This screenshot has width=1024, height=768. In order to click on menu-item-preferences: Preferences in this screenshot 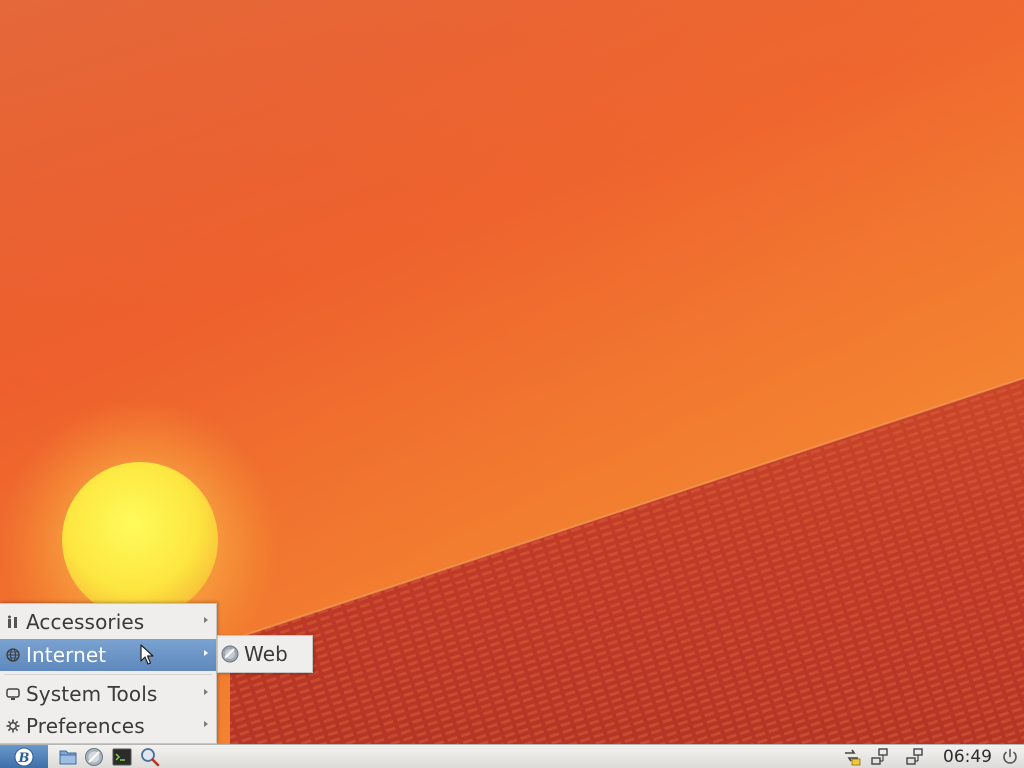, I will do `click(108, 726)`.